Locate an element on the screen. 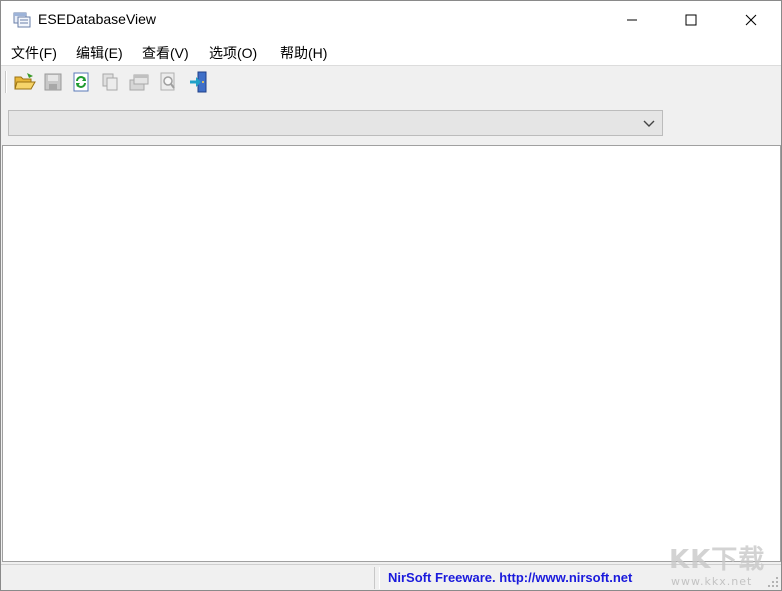  close-button is located at coordinates (751, 20).